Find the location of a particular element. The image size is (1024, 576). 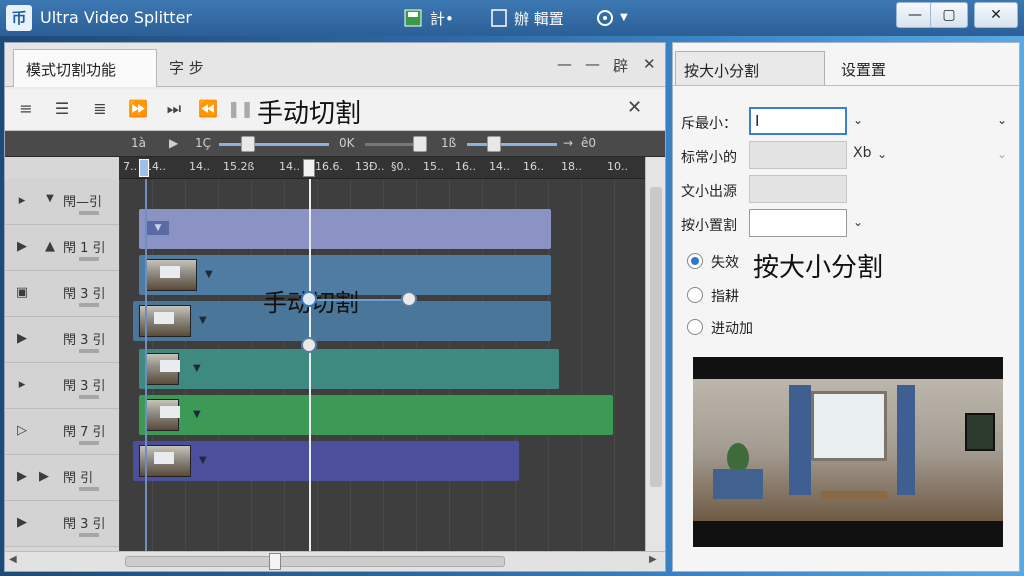

radio-button-checked is located at coordinates (695, 261).